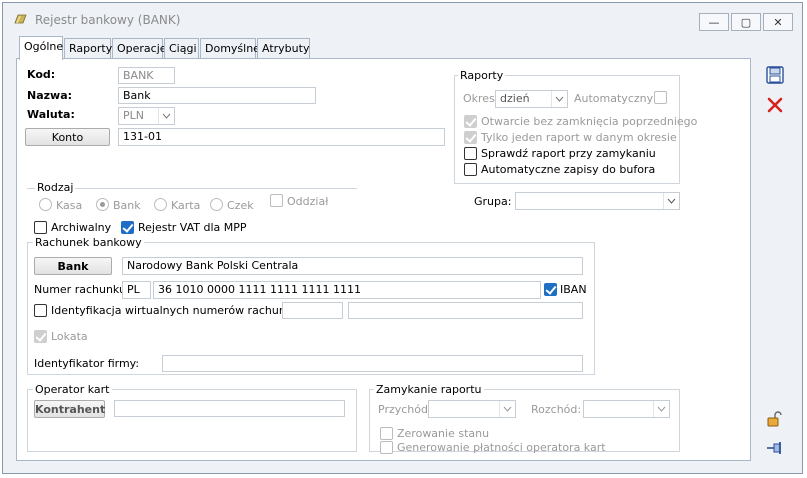 Image resolution: width=807 pixels, height=478 pixels. Describe the element at coordinates (127, 205) in the screenshot. I see `bank-radio-label: Bank` at that location.